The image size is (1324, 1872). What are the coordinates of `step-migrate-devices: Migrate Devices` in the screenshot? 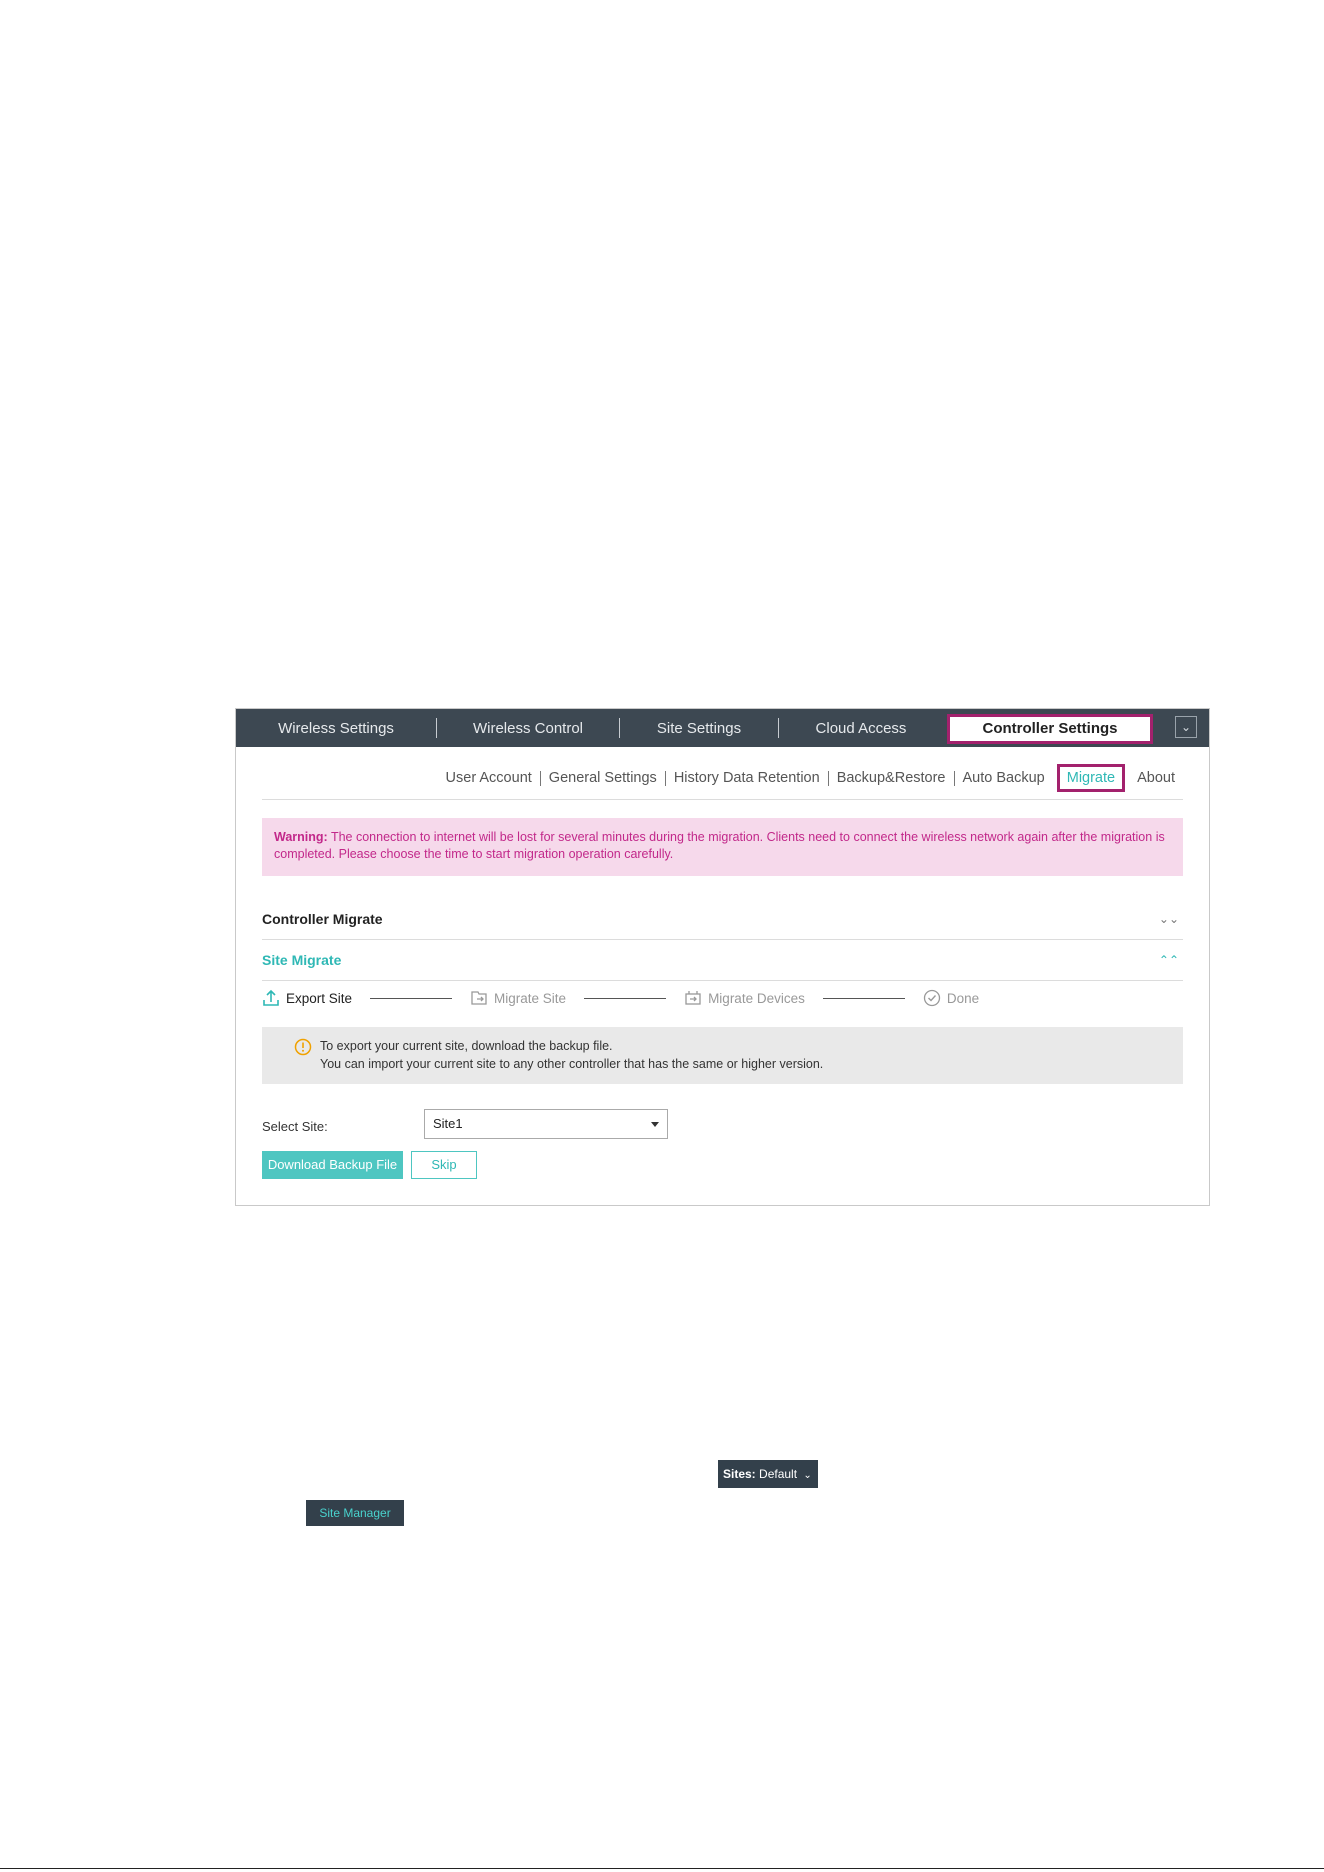 It's located at (744, 998).